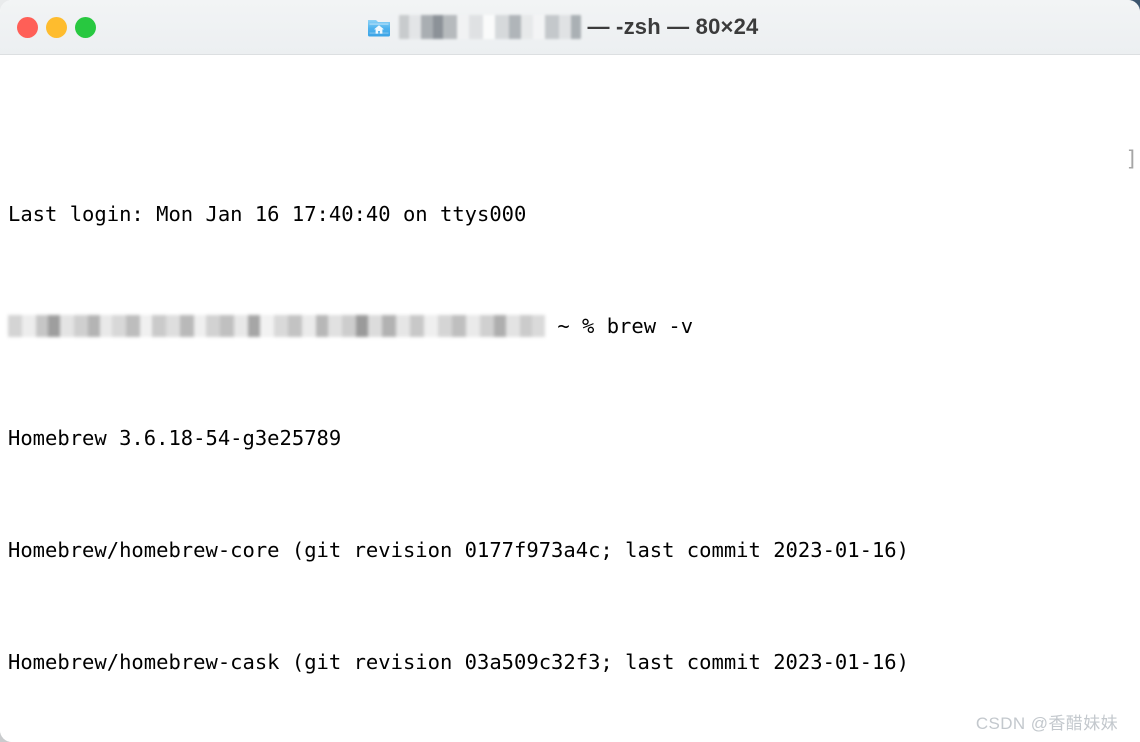 The image size is (1140, 742). I want to click on window-title: — -zsh — 80×24, so click(562, 27).